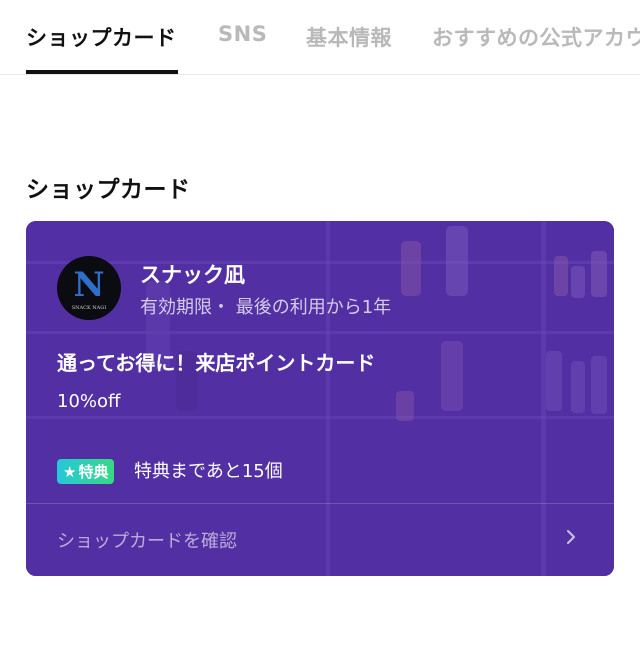 This screenshot has width=640, height=649. I want to click on star-icon: ★, so click(70, 471).